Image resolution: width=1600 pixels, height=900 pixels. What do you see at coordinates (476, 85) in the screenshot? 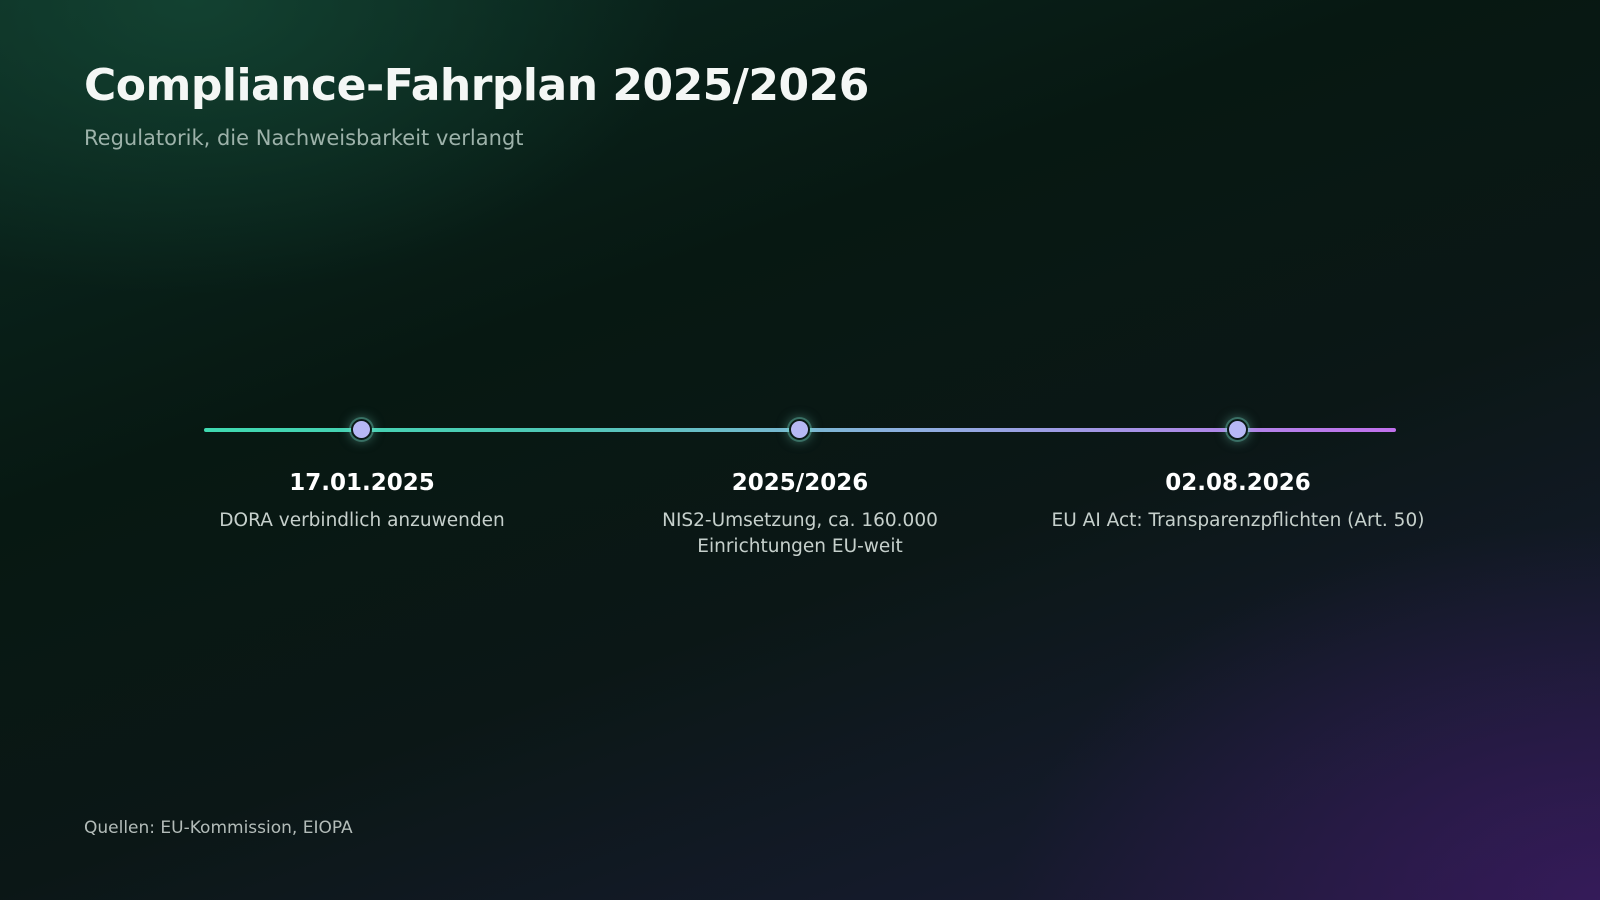
I see `page-title: Compliance-Fahrplan 2025/2026` at bounding box center [476, 85].